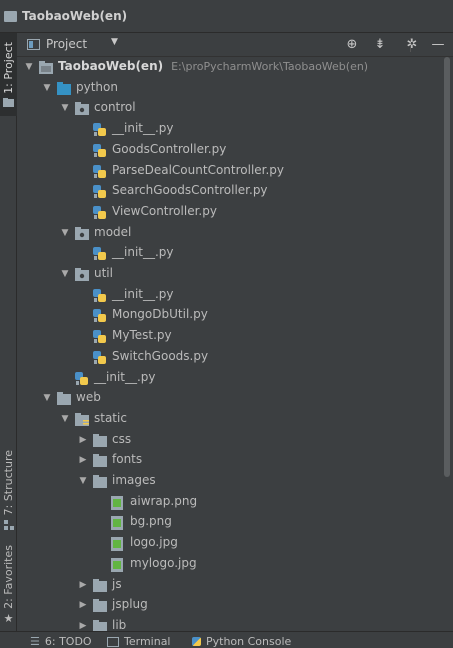  Describe the element at coordinates (229, 564) in the screenshot. I see `tree-item: mylogo.jpg` at that location.